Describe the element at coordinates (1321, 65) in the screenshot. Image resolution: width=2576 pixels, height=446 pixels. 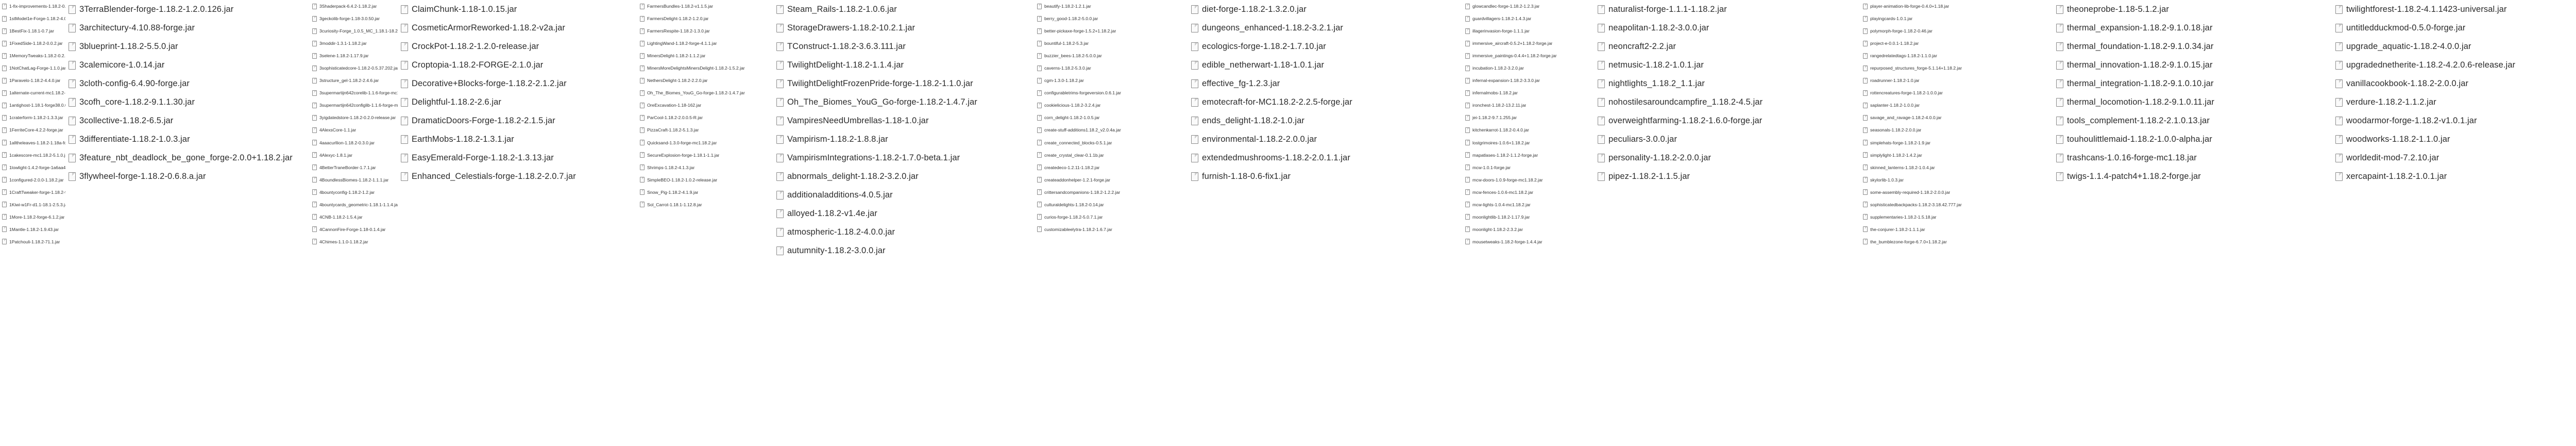
I see `file-item: edible_netherwart-1.18-1.0.1.jar` at that location.